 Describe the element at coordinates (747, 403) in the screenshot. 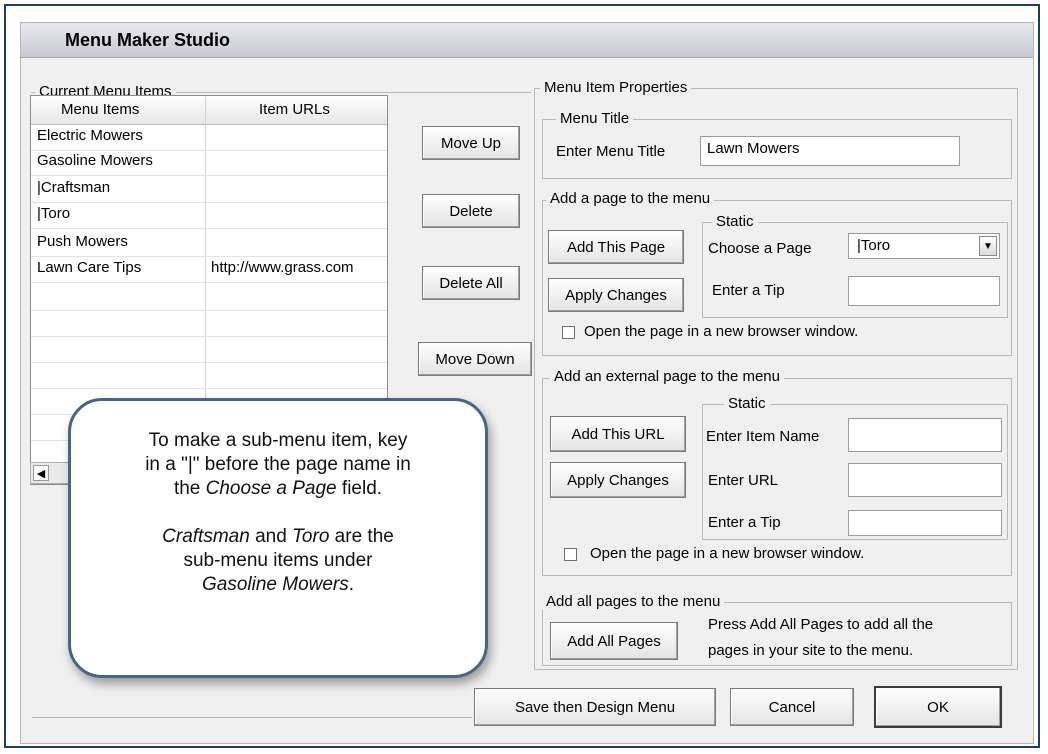

I see `static-url-label: Static` at that location.